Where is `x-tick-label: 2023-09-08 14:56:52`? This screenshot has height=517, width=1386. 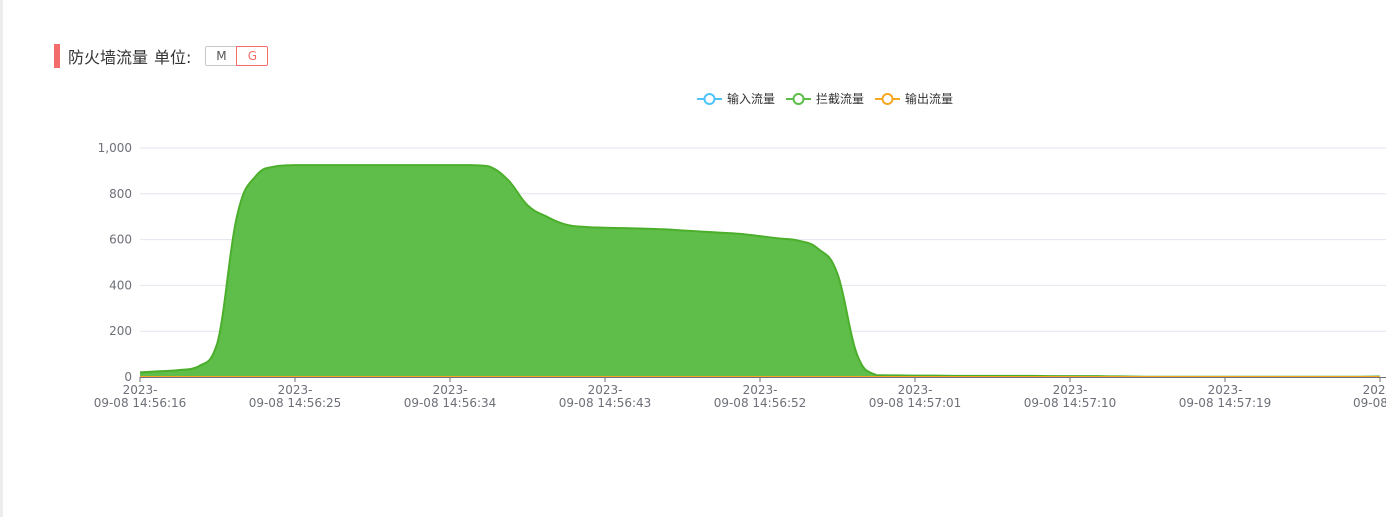
x-tick-label: 2023-09-08 14:56:52 is located at coordinates (760, 396).